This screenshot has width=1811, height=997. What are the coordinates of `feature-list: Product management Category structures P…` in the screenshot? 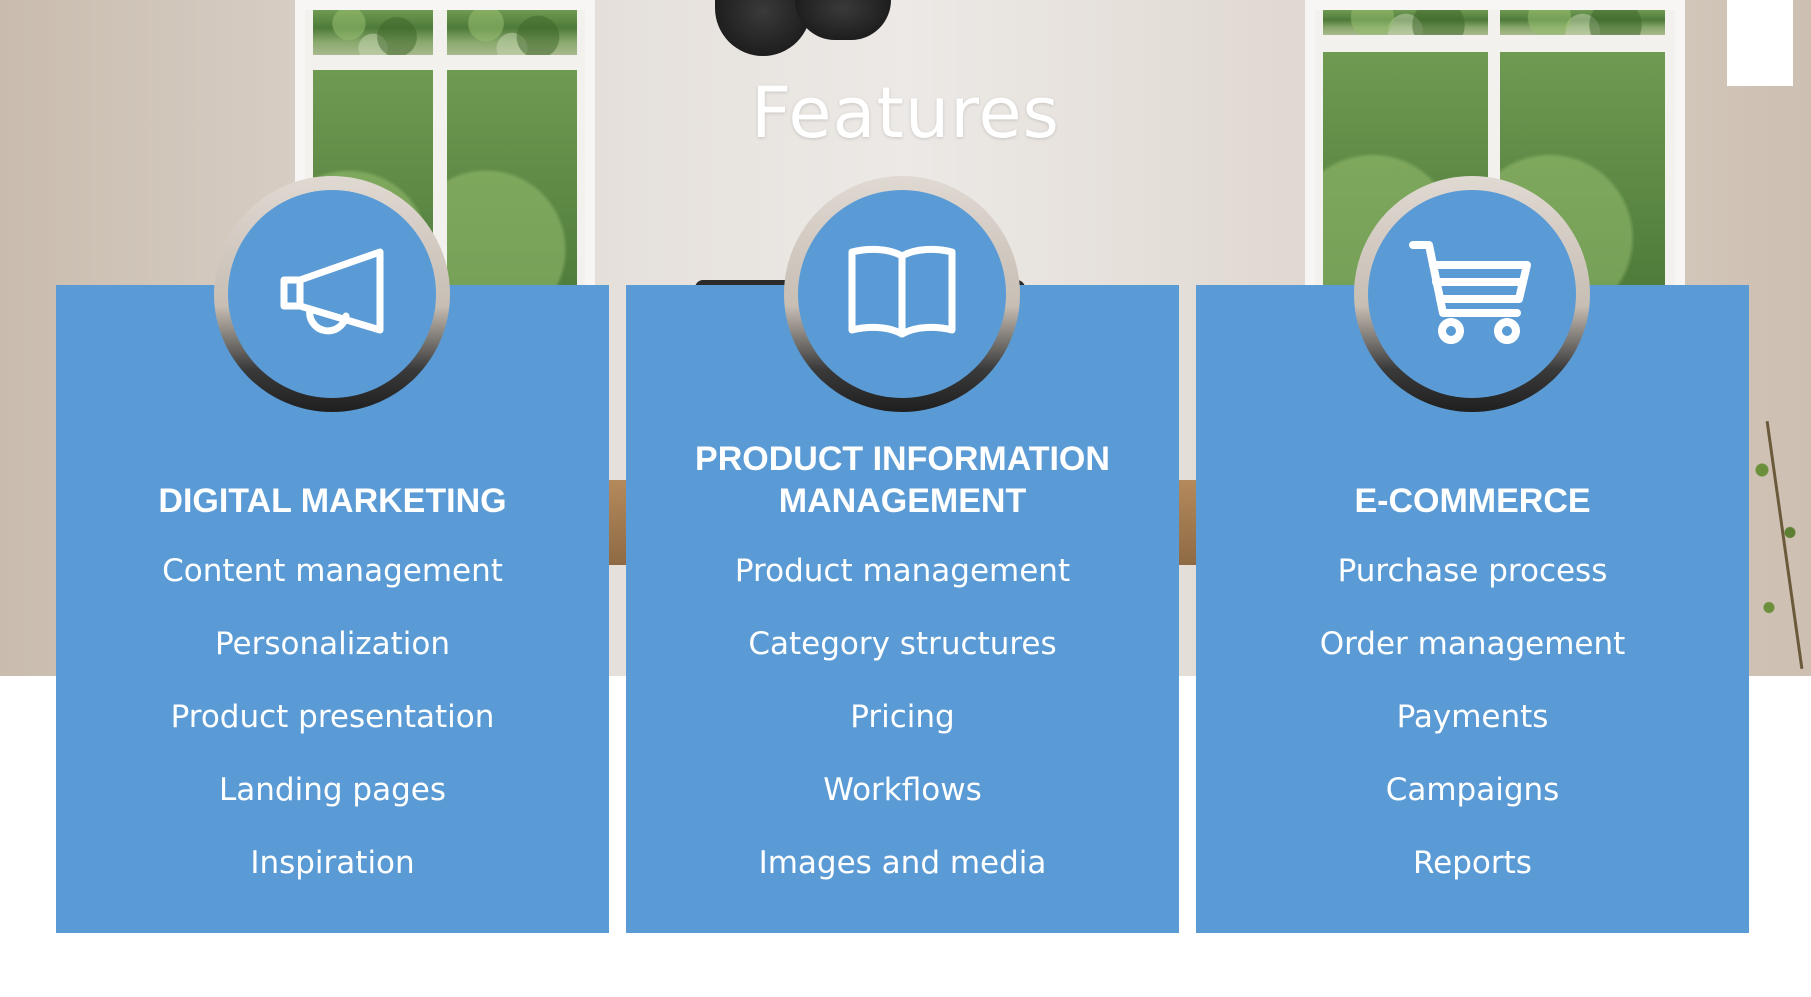 It's located at (902, 725).